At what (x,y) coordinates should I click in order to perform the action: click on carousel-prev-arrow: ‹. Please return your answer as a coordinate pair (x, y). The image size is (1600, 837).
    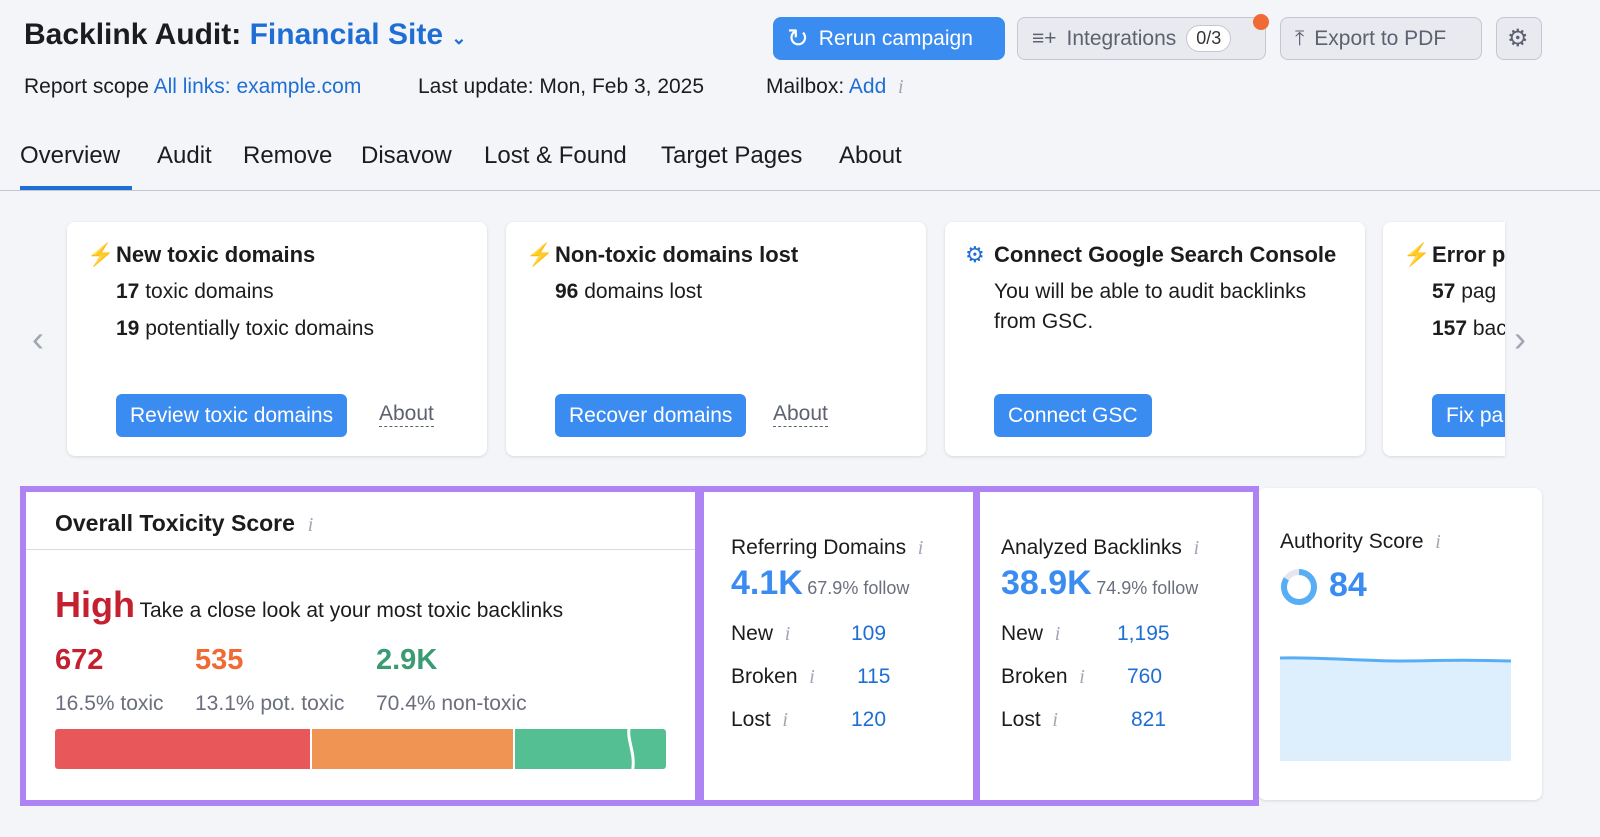
    Looking at the image, I should click on (38, 339).